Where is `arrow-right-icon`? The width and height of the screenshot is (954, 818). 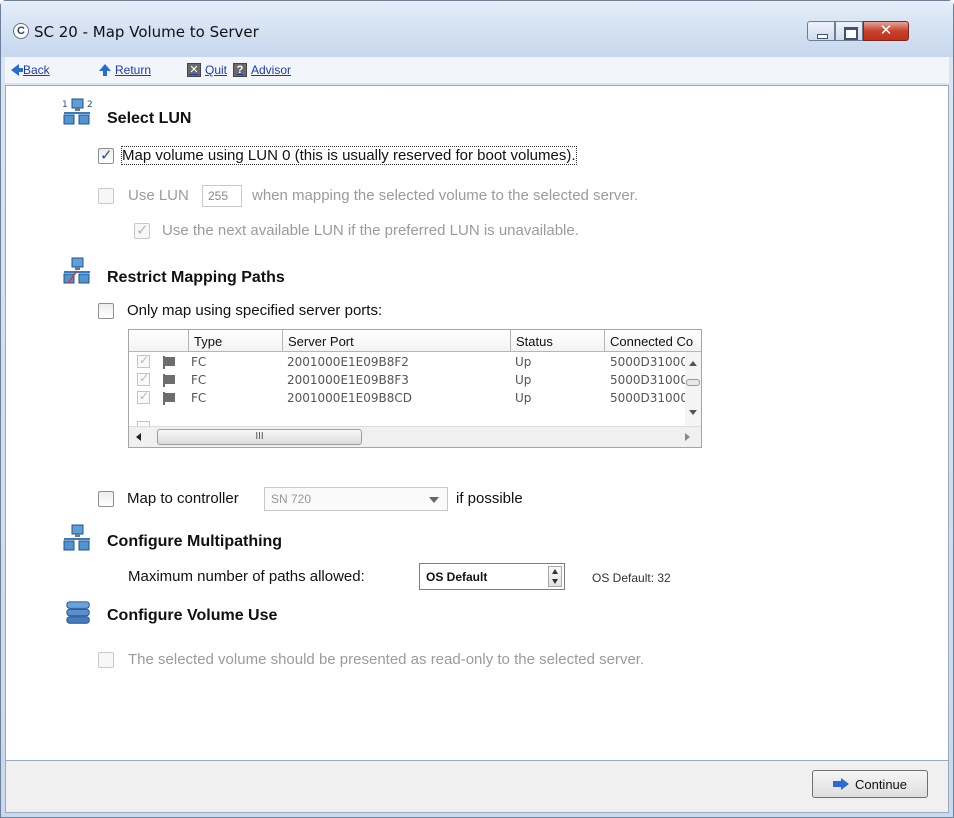
arrow-right-icon is located at coordinates (840, 784).